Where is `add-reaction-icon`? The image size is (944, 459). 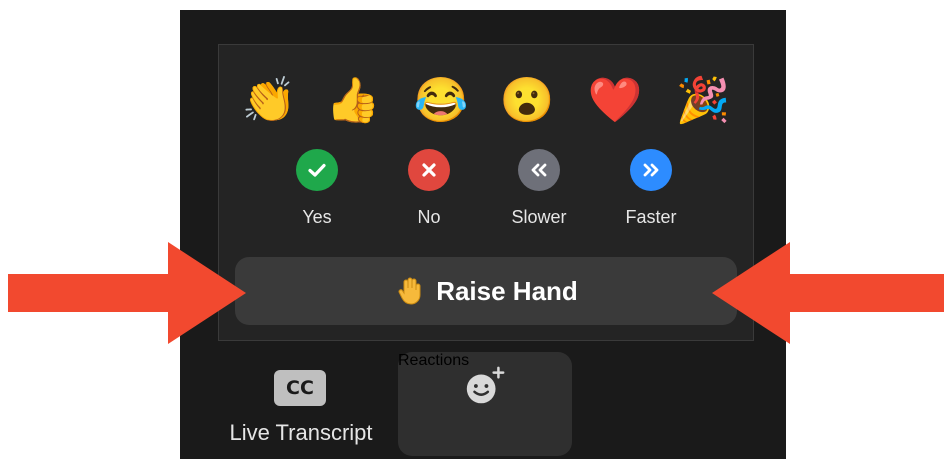
add-reaction-icon is located at coordinates (485, 385).